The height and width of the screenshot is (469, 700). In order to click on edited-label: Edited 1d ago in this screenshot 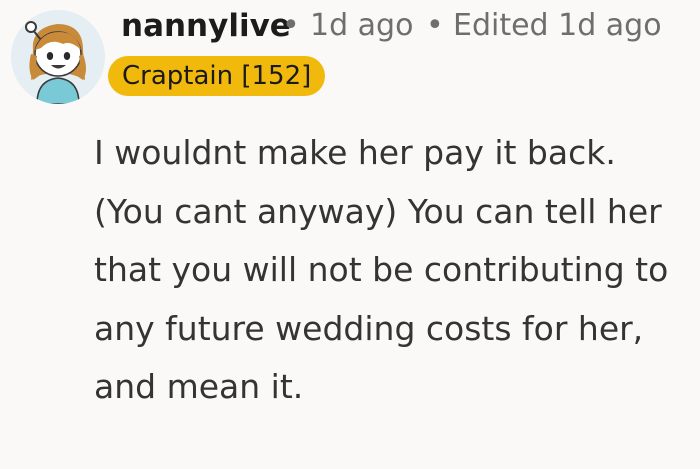, I will do `click(557, 25)`.